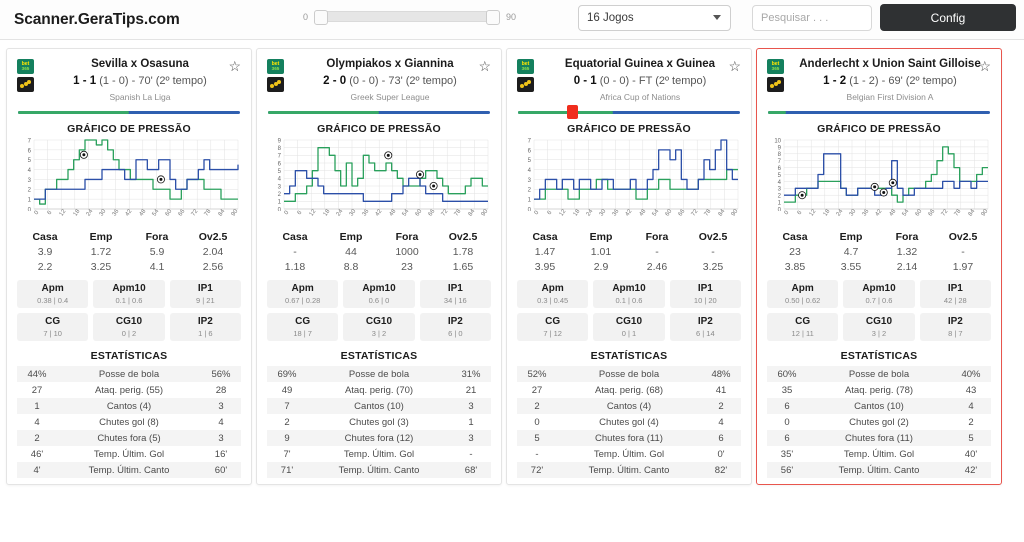 This screenshot has height=542, width=1024. Describe the element at coordinates (493, 17) in the screenshot. I see `slider-handle-max` at that location.